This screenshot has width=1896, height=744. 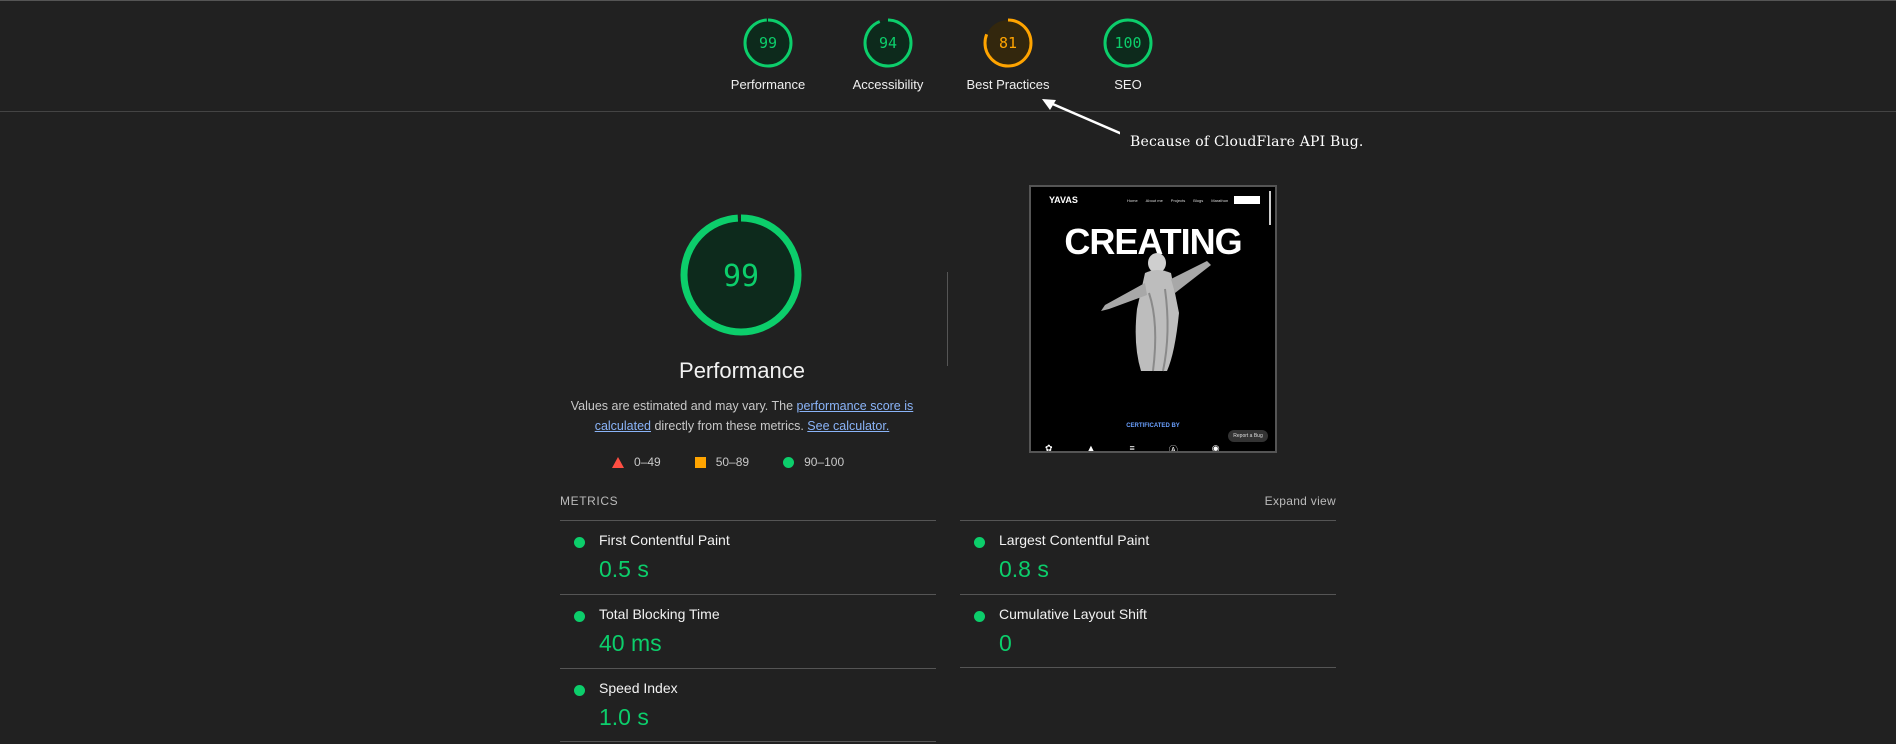 I want to click on gauge-best-practices: 81 Best Practices, so click(x=1008, y=54).